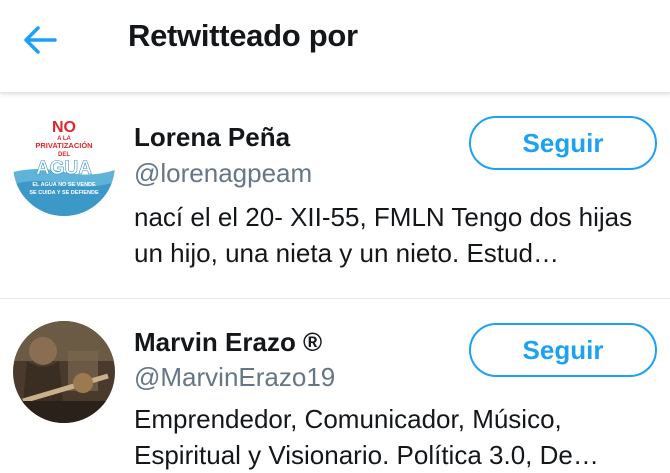 This screenshot has width=670, height=473. What do you see at coordinates (228, 342) in the screenshot?
I see `user-name: Marvin Erazo ®` at bounding box center [228, 342].